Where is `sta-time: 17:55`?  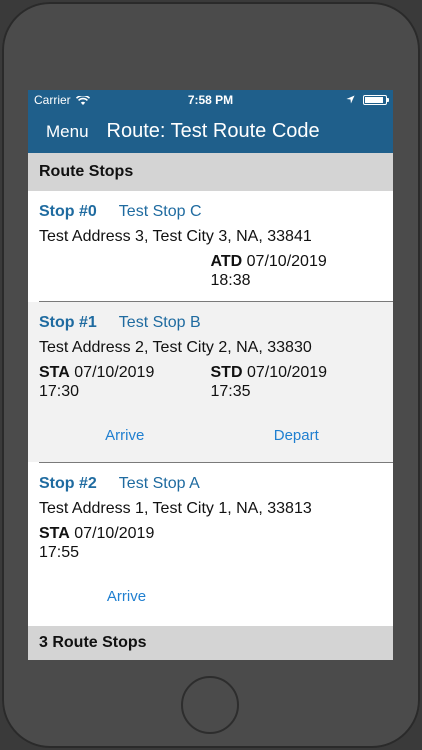 sta-time: 17:55 is located at coordinates (59, 552).